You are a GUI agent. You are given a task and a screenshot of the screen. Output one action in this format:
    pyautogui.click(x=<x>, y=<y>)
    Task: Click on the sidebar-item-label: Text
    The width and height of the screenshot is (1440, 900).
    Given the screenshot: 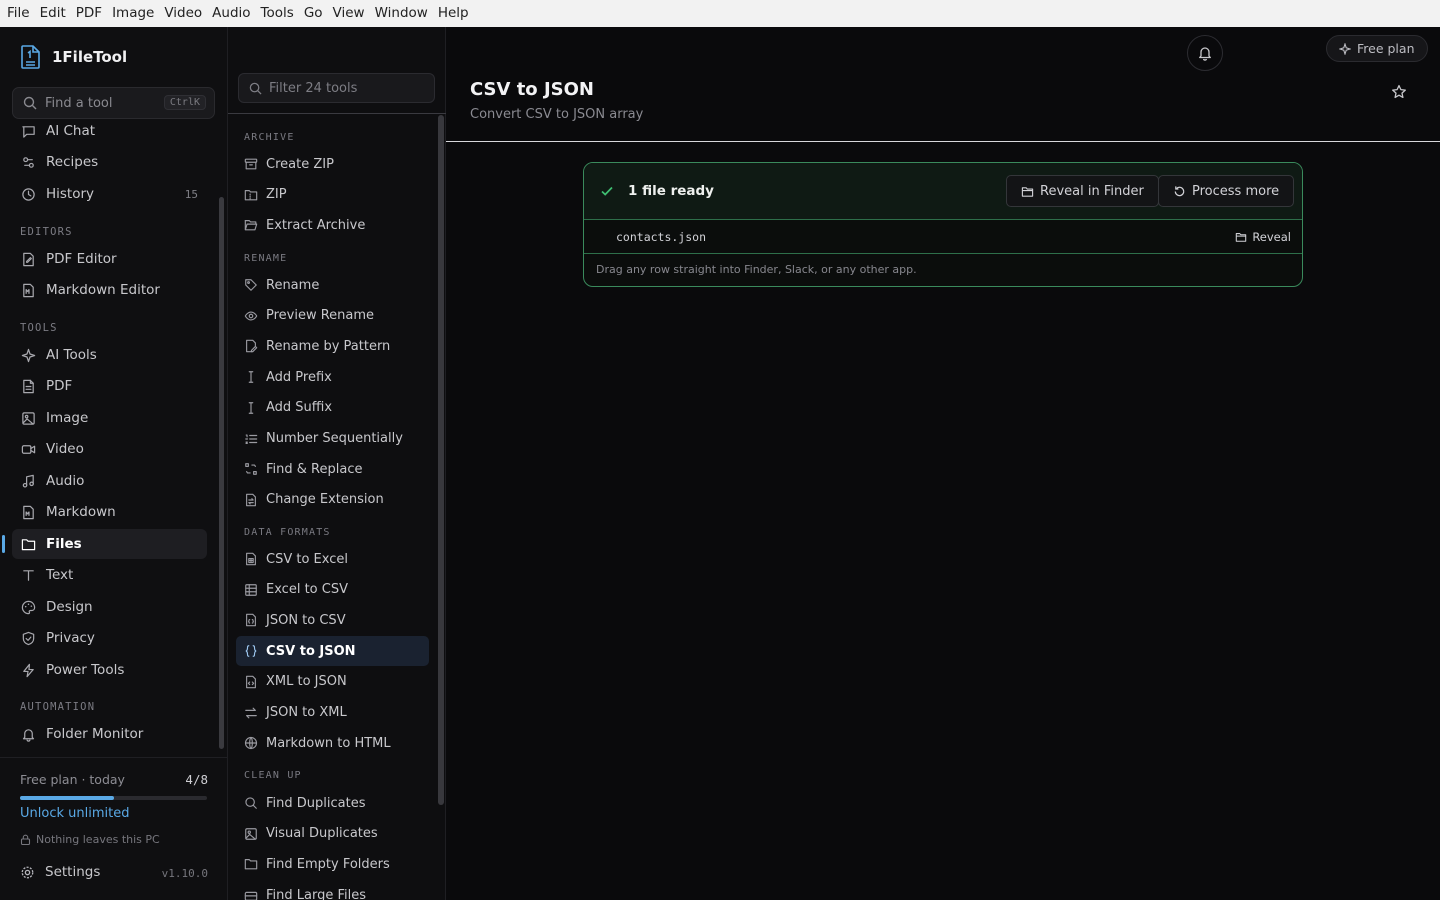 What is the action you would take?
    pyautogui.click(x=60, y=575)
    